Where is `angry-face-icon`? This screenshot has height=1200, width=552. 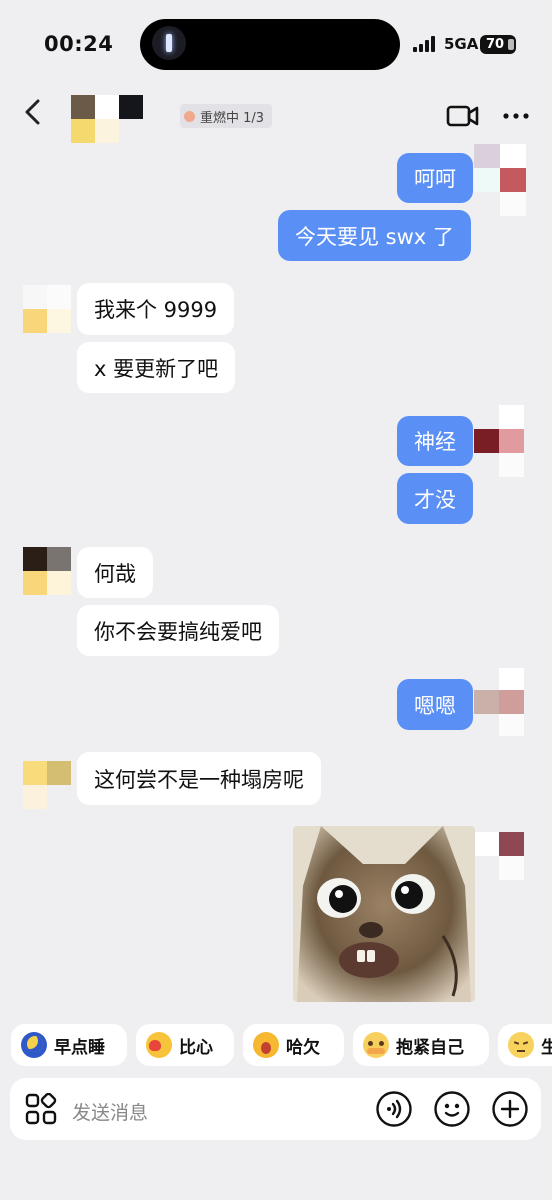 angry-face-icon is located at coordinates (521, 1045).